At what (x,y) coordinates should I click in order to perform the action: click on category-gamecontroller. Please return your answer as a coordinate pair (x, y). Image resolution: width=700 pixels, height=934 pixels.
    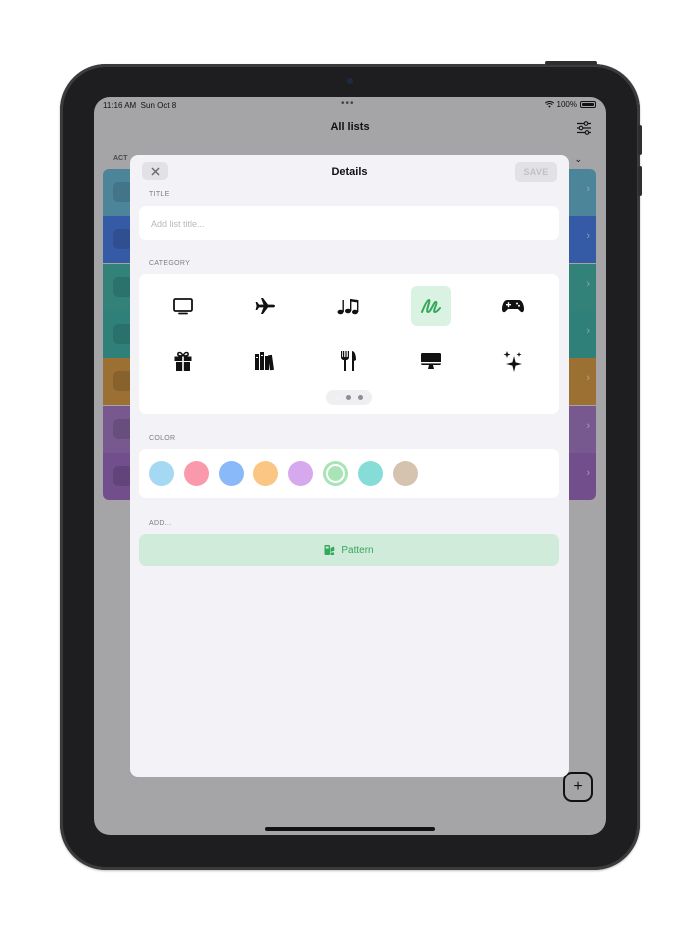
    Looking at the image, I should click on (513, 306).